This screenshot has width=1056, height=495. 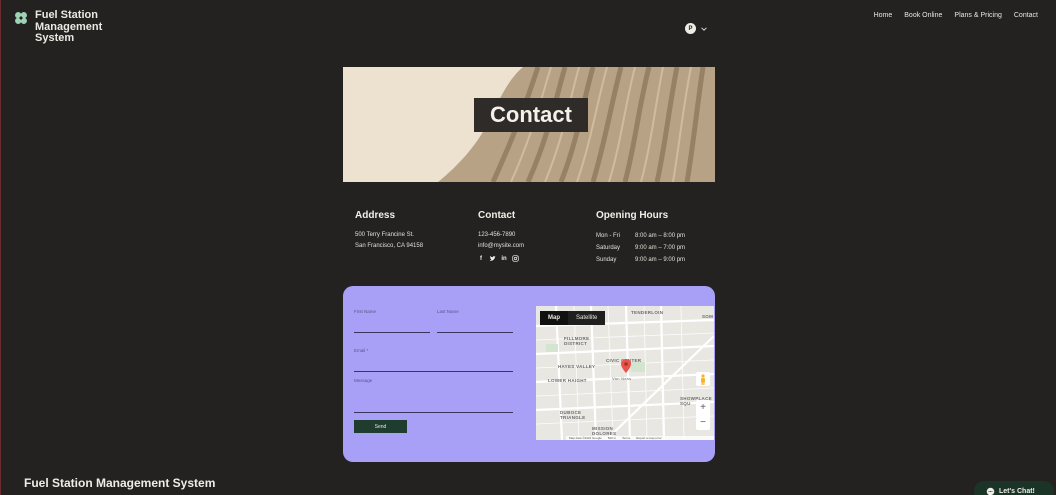 I want to click on map-label: MISSION DOLORES, so click(x=604, y=431).